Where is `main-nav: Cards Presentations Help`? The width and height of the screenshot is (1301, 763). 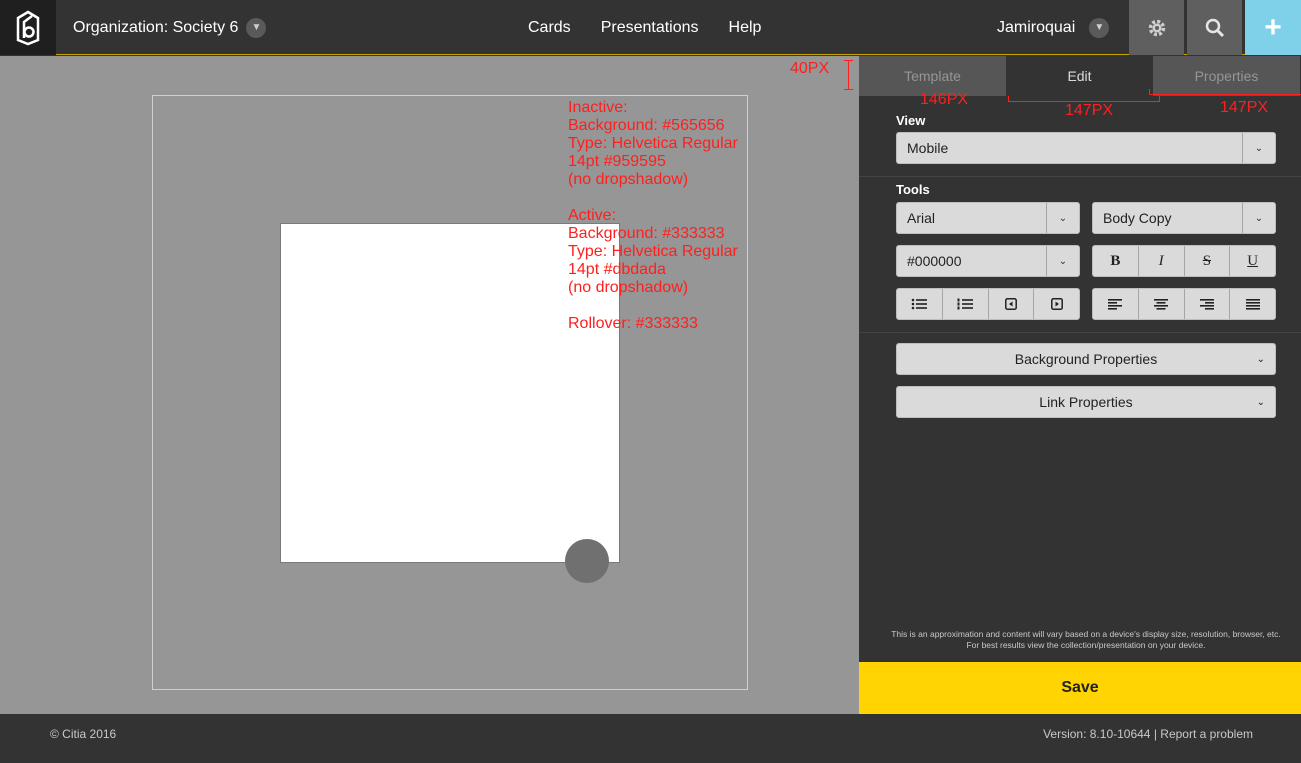
main-nav: Cards Presentations Help is located at coordinates (644, 27).